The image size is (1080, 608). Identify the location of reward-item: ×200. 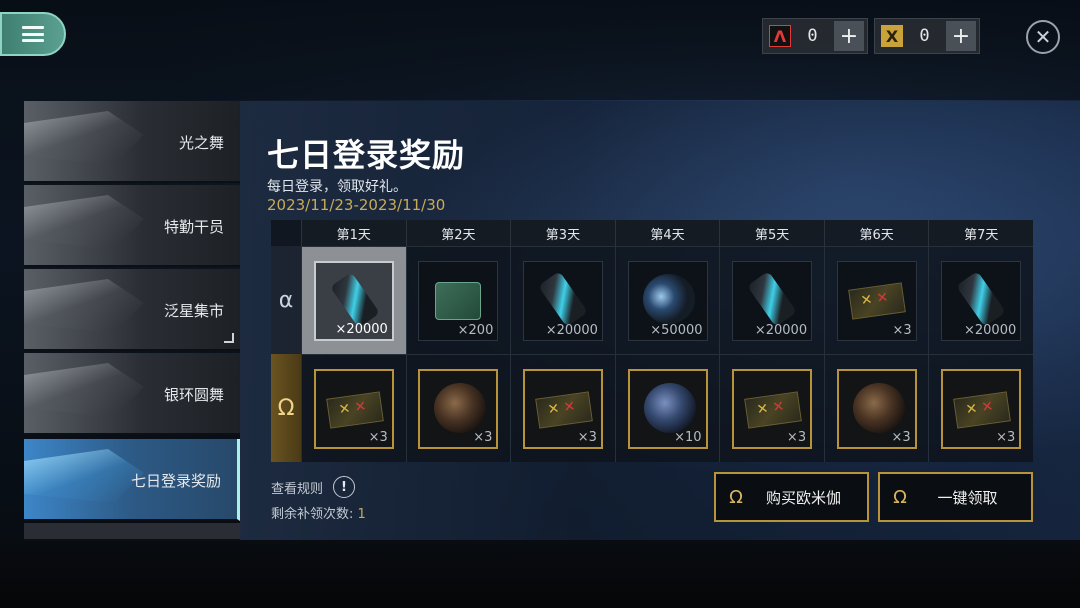
(458, 300).